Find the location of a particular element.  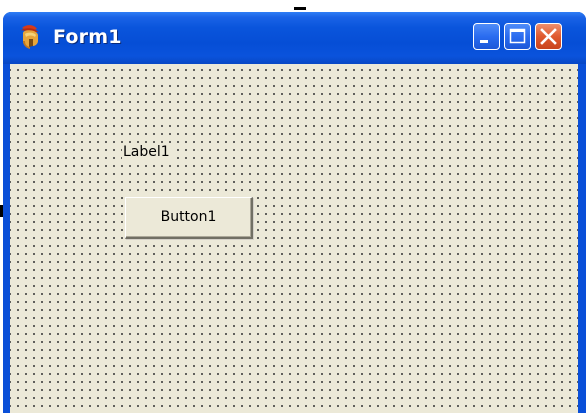

window-title: Form1 is located at coordinates (87, 37).